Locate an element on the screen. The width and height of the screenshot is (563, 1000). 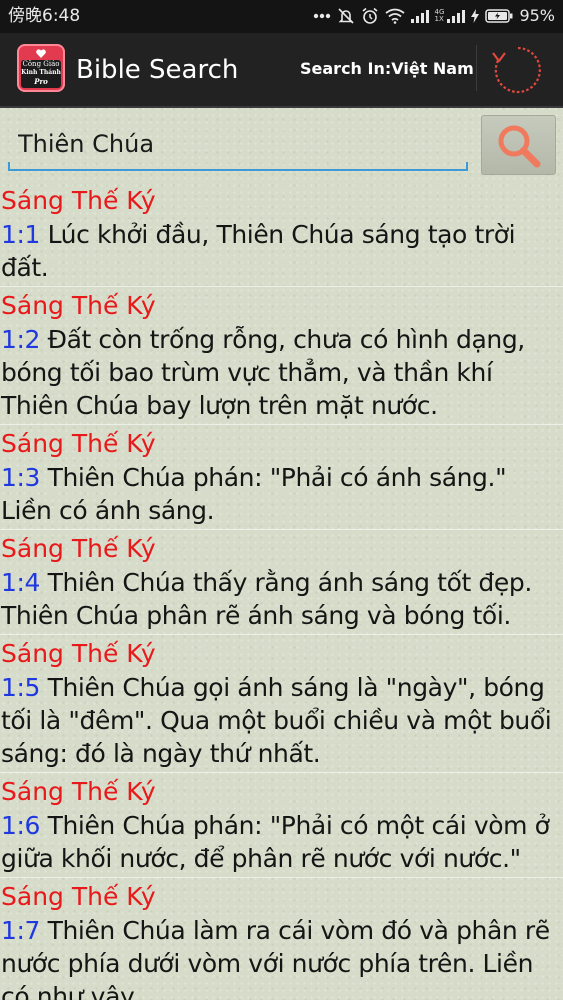
battery-percent: 95% is located at coordinates (537, 15).